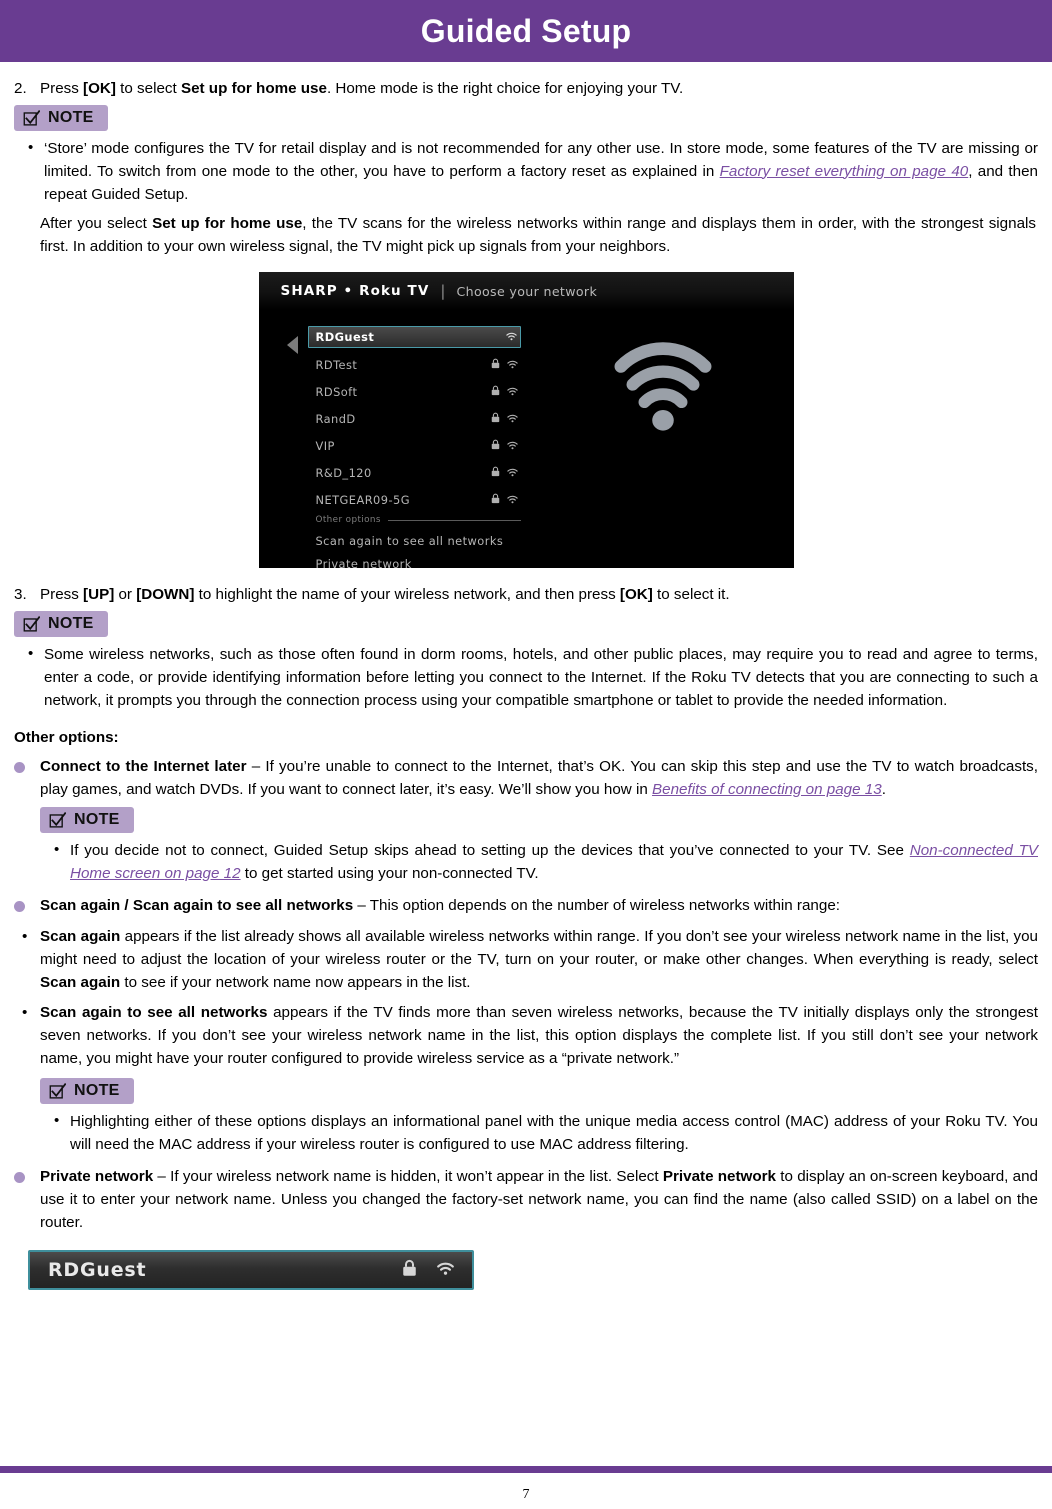  I want to click on network-name: RDGuest, so click(345, 337).